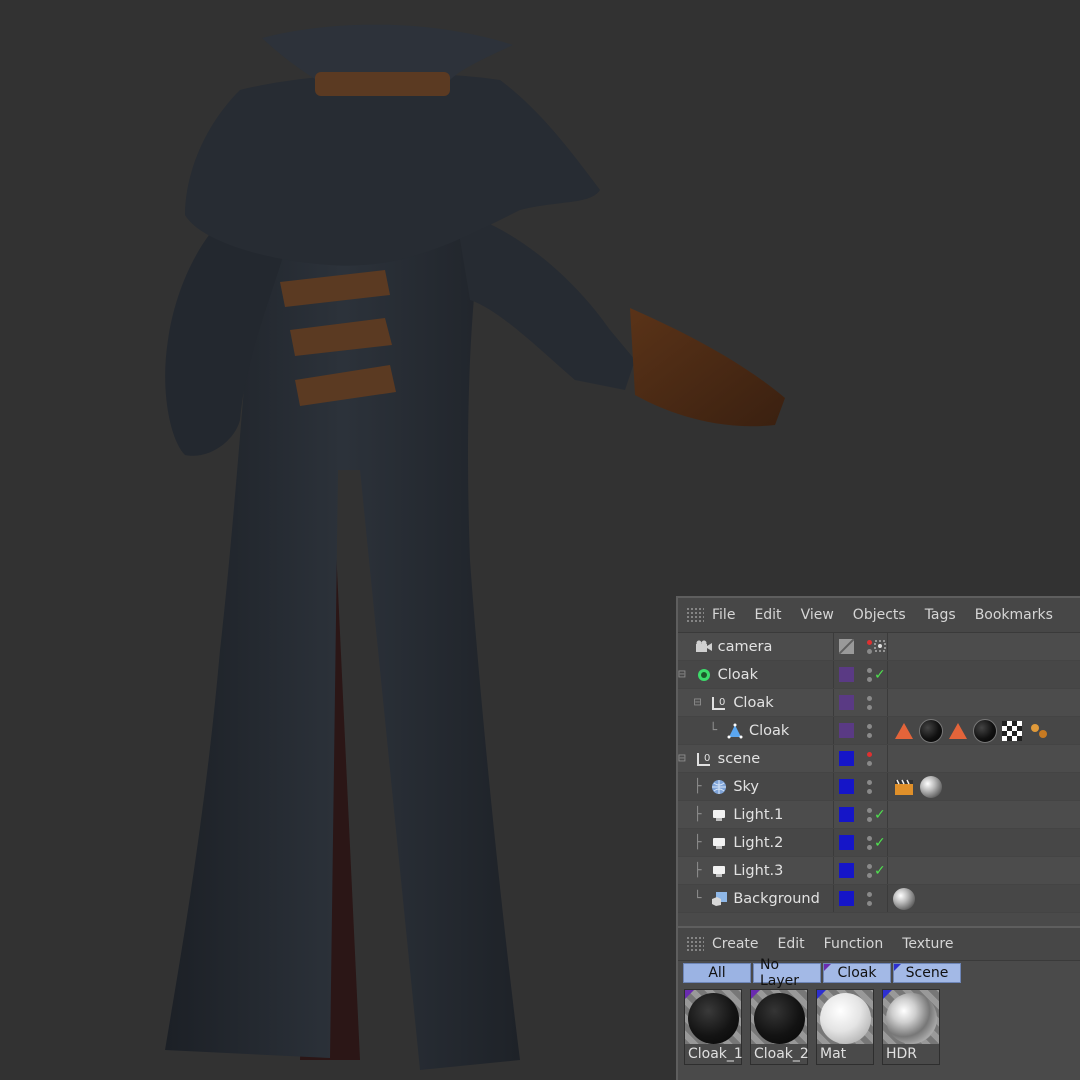  Describe the element at coordinates (756, 814) in the screenshot. I see `object-name-cell: ├ Light.1` at that location.